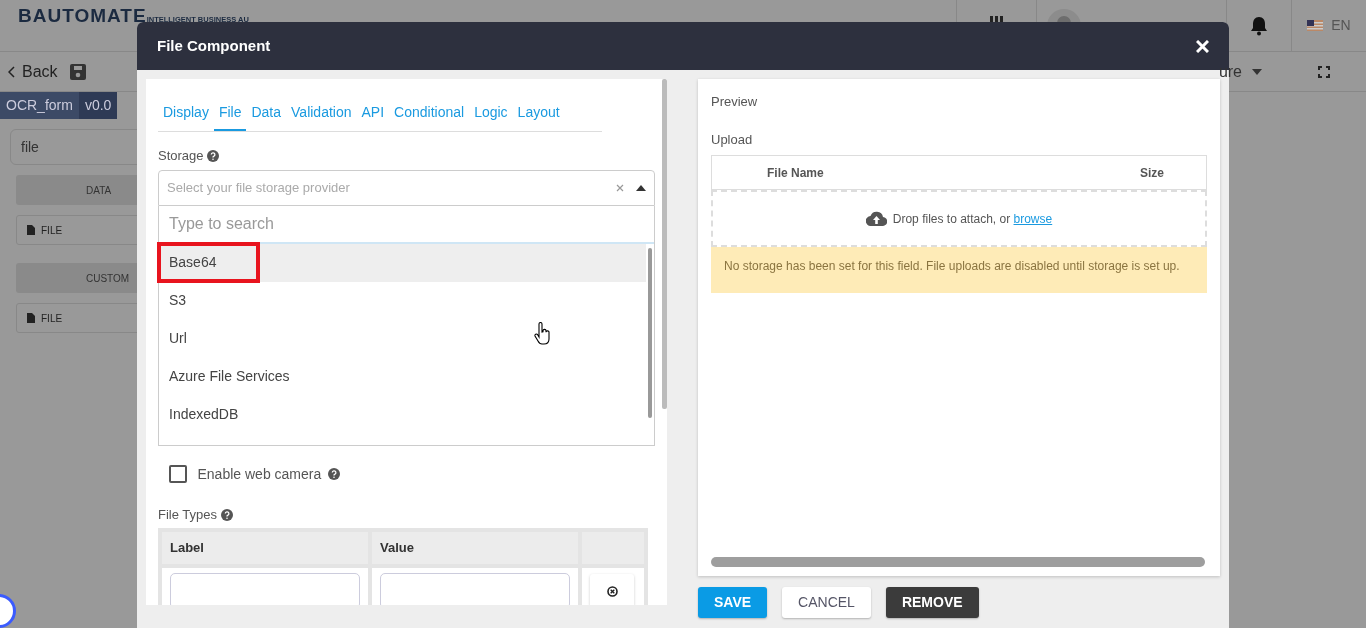  I want to click on action-button: REMOVE, so click(932, 602).